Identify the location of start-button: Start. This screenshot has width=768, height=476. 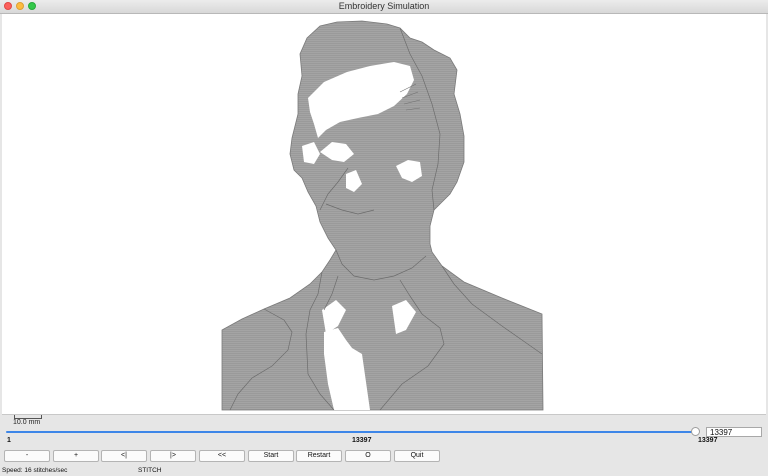
(271, 456).